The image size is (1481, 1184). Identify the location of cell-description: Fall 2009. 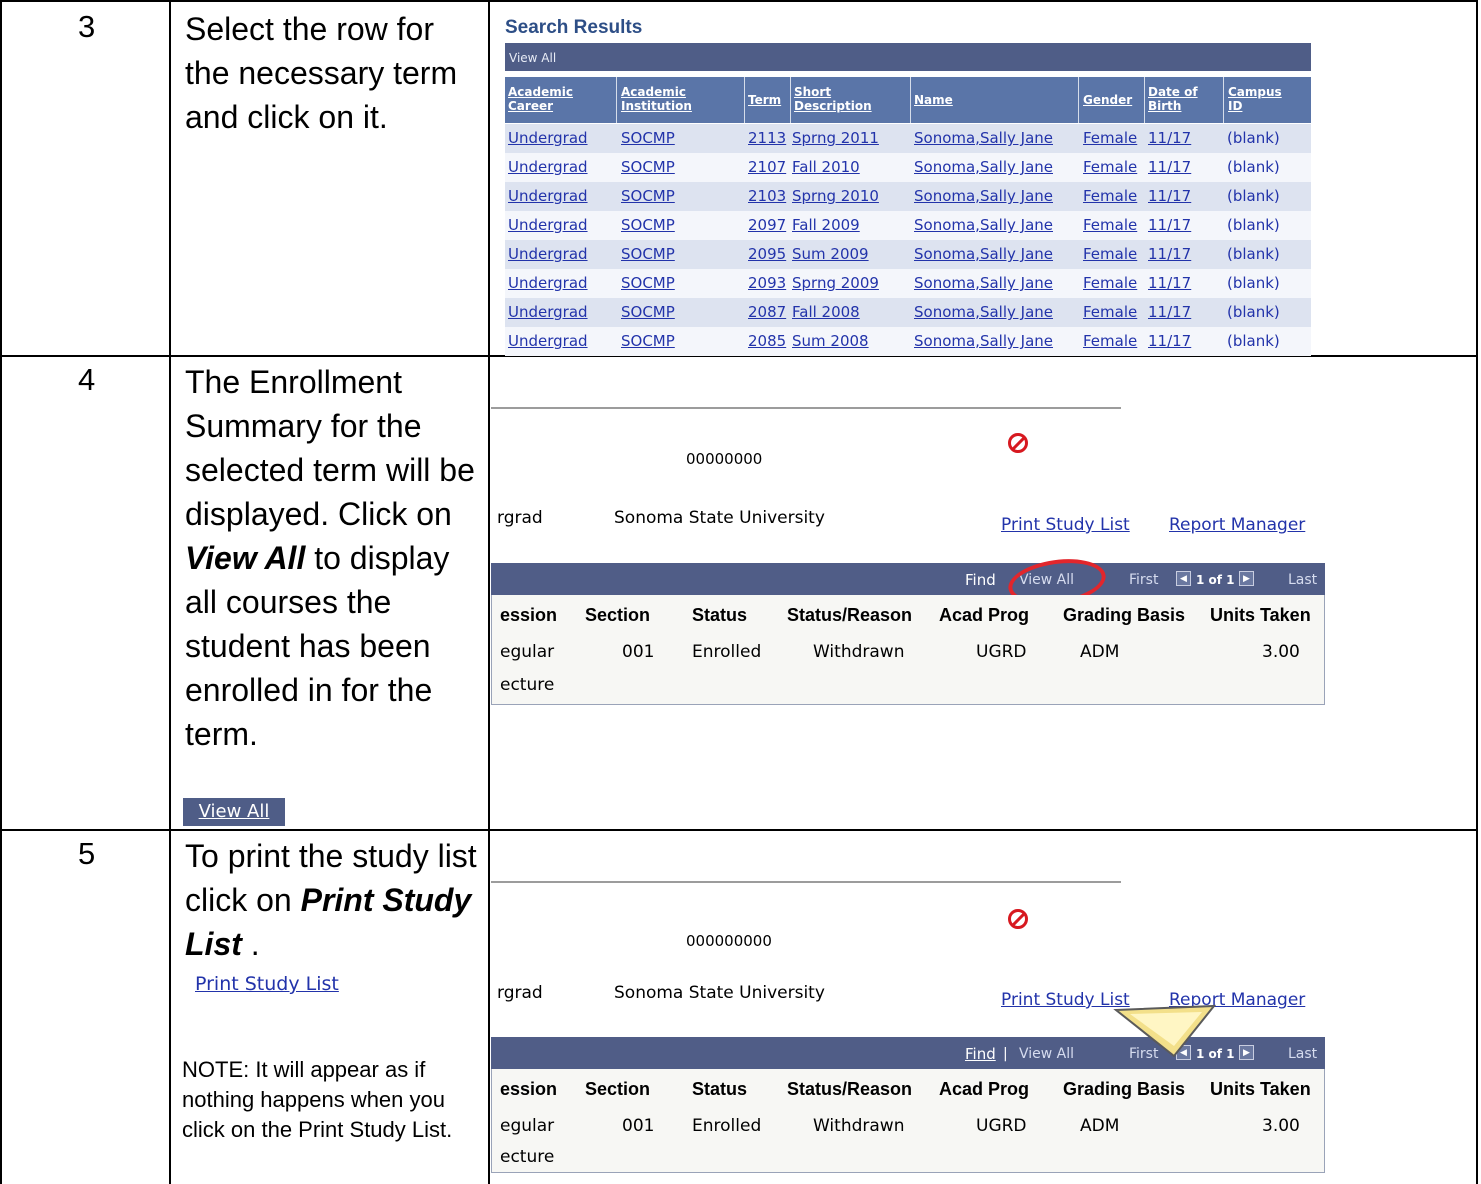
(826, 225).